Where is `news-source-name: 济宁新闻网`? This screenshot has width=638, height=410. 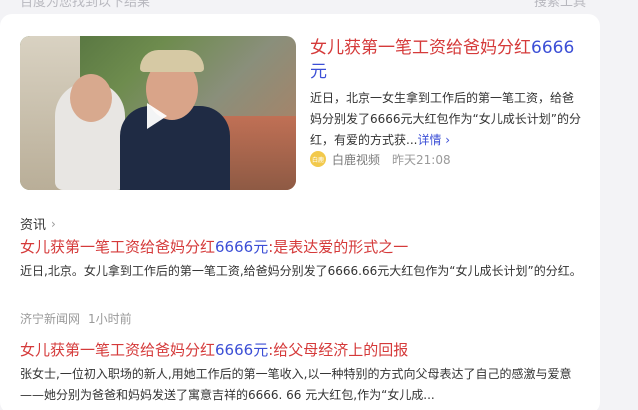 news-source-name: 济宁新闻网 is located at coordinates (50, 318).